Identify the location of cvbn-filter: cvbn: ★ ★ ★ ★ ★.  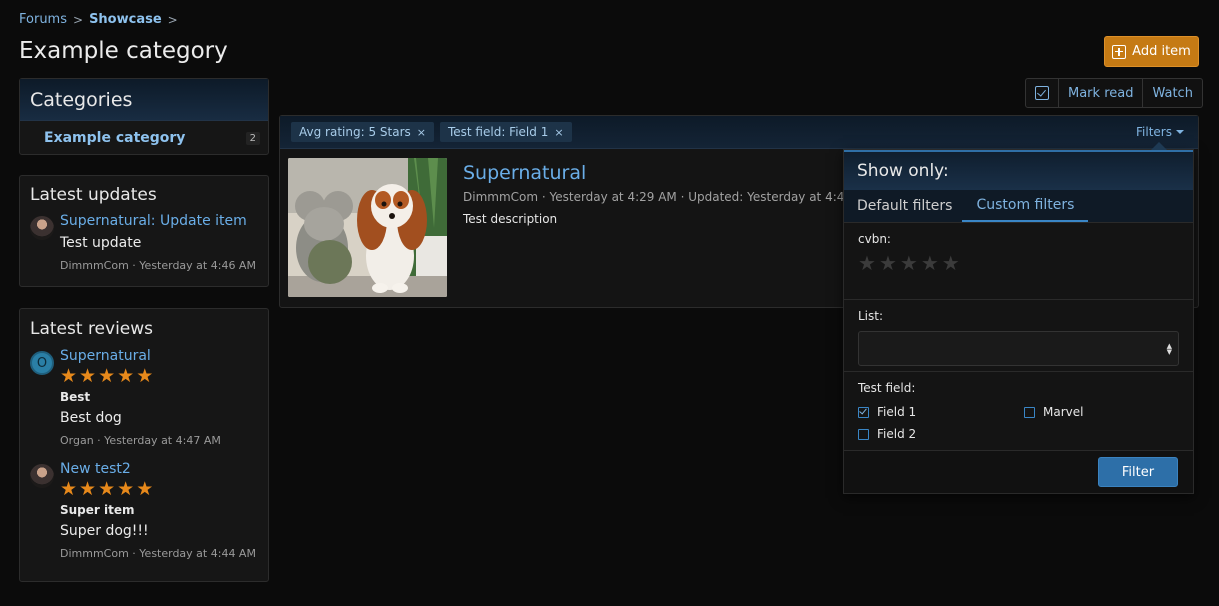
(1018, 261).